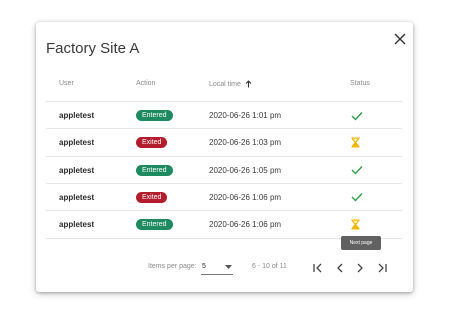 The width and height of the screenshot is (450, 323). I want to click on items-per-page-value: 5, so click(204, 266).